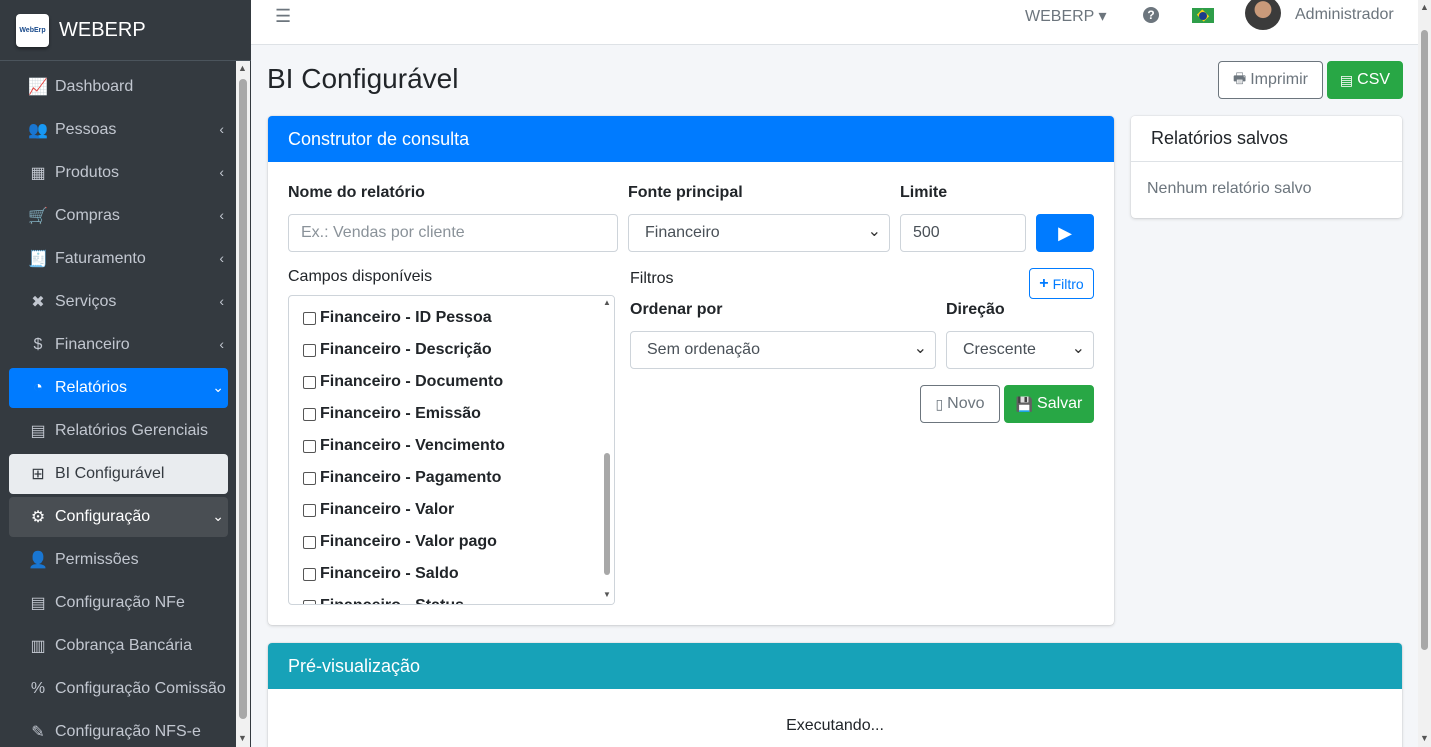 The width and height of the screenshot is (1431, 747). I want to click on field-label: Financeiro - Pagamento, so click(411, 477).